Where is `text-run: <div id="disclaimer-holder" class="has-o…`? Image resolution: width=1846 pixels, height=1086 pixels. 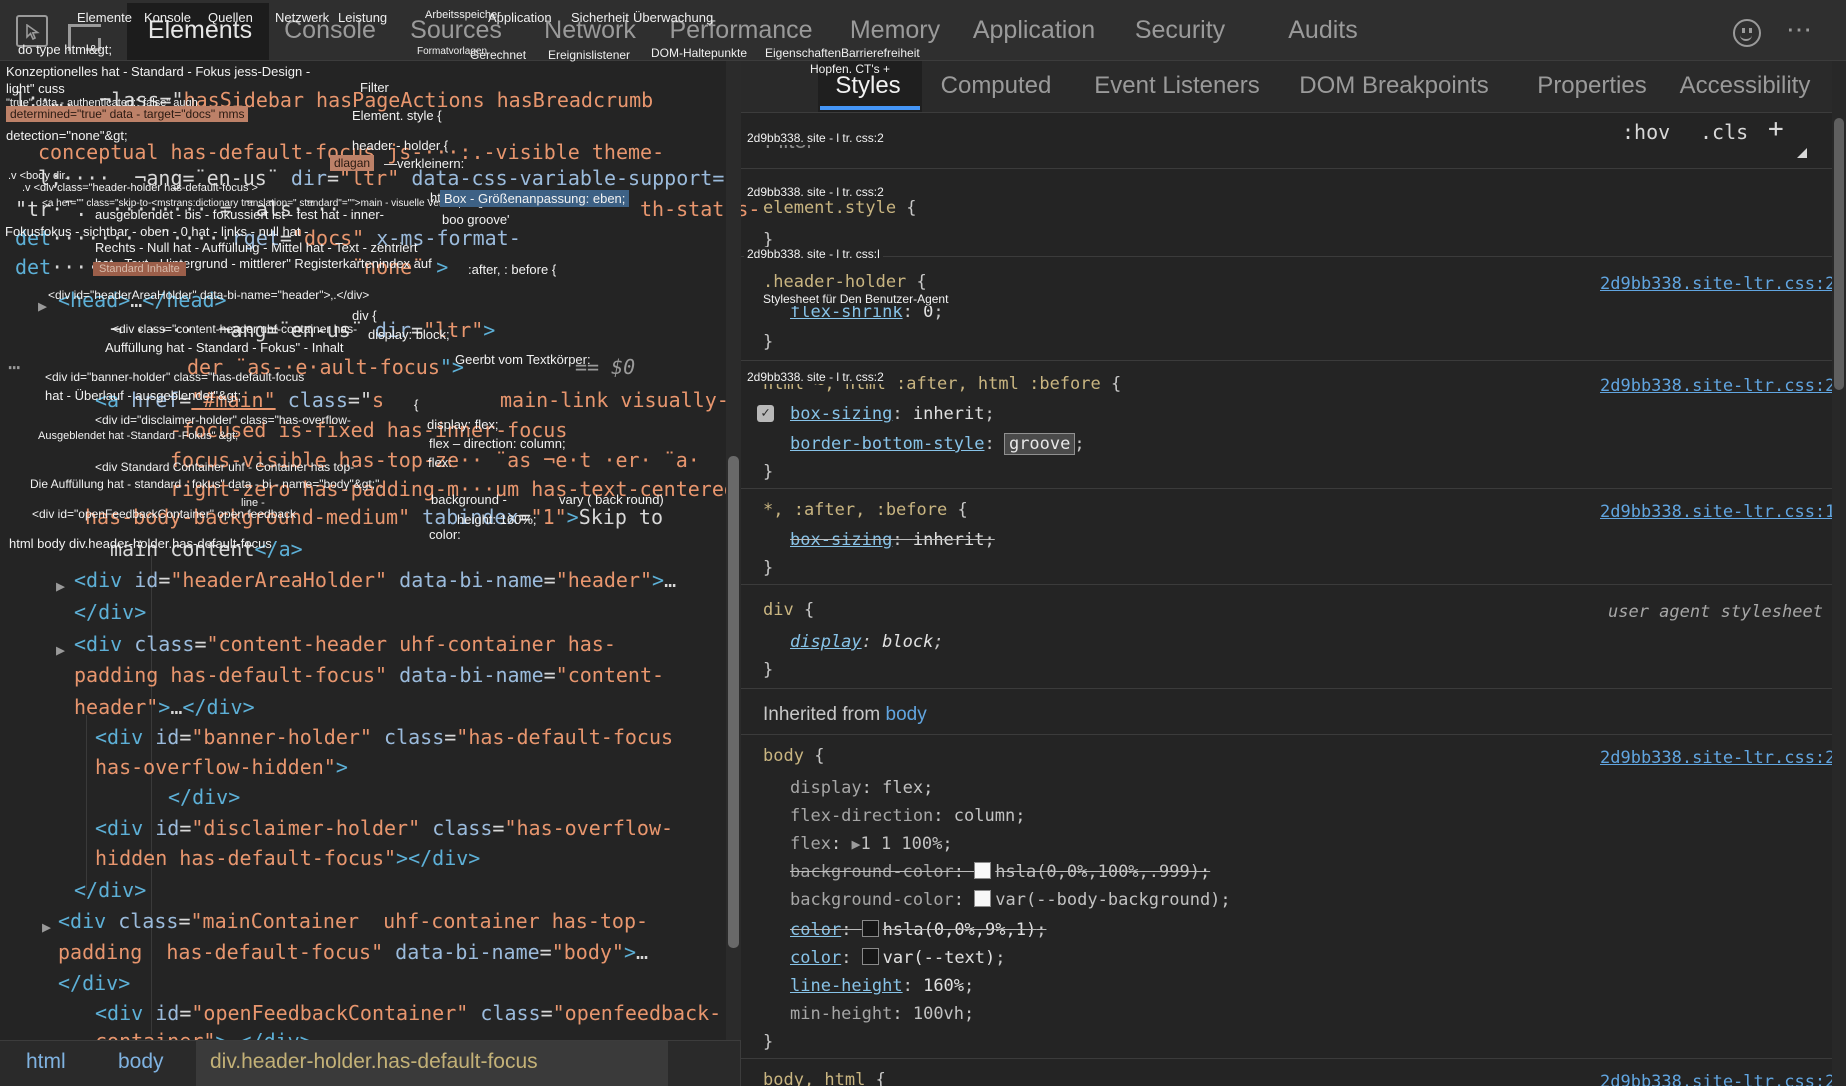
text-run: <div id="disclaimer-holder" class="has-o… is located at coordinates (223, 420).